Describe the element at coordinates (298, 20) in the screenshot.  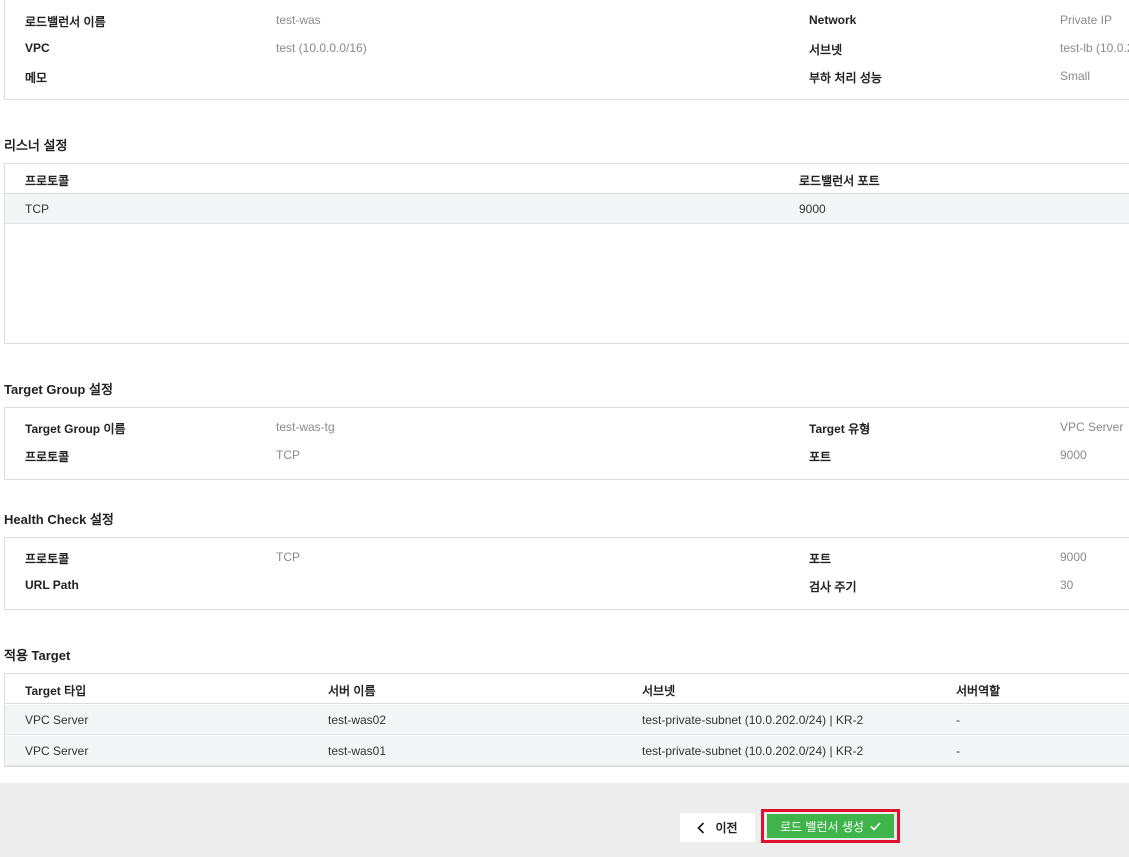
I see `lb-name-value: test-was` at that location.